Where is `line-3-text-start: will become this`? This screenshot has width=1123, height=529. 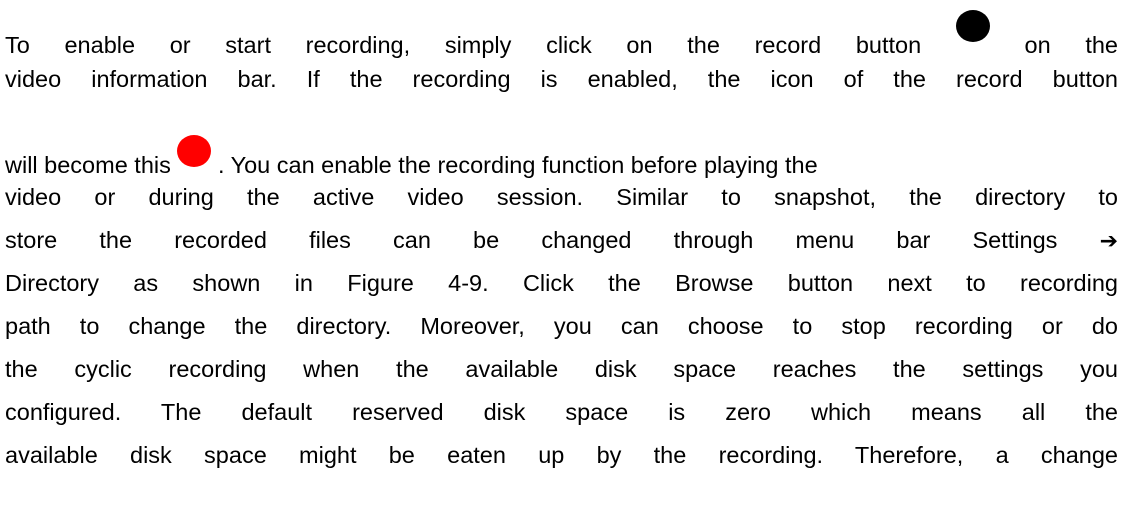 line-3-text-start: will become this is located at coordinates (88, 165).